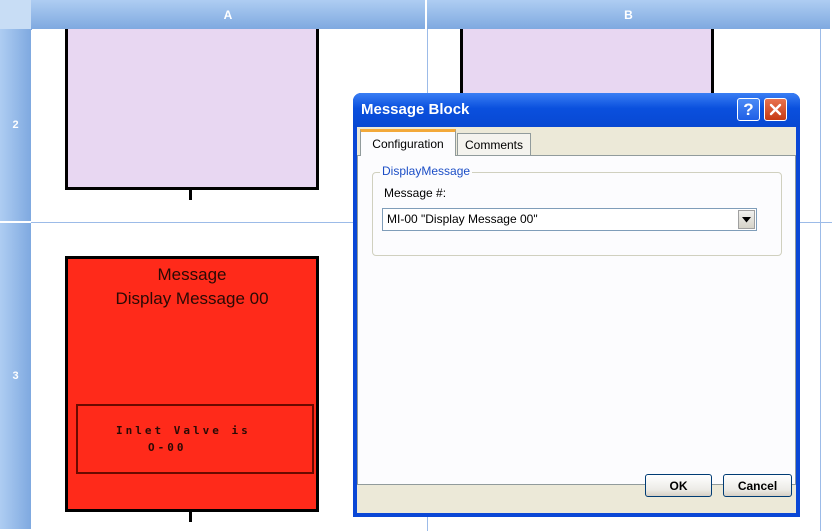  I want to click on message-display-line1: Inlet Valve is, so click(183, 430).